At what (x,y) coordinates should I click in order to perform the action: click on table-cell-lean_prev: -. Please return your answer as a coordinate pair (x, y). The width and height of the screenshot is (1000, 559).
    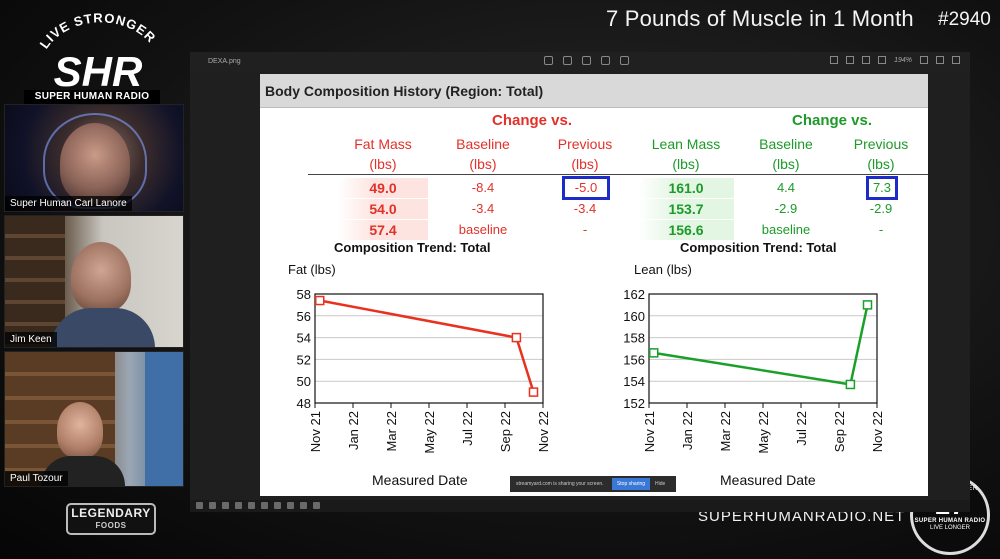
    Looking at the image, I should click on (881, 229).